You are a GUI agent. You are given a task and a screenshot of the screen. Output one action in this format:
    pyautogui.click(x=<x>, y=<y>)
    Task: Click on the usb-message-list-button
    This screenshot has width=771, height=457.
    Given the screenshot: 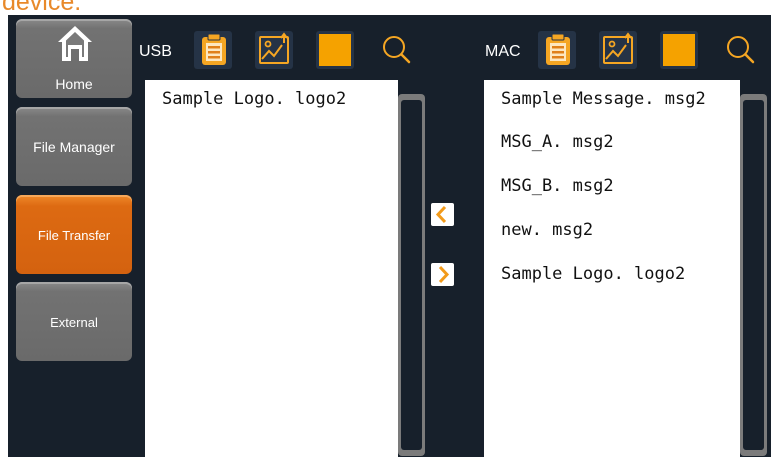 What is the action you would take?
    pyautogui.click(x=213, y=50)
    